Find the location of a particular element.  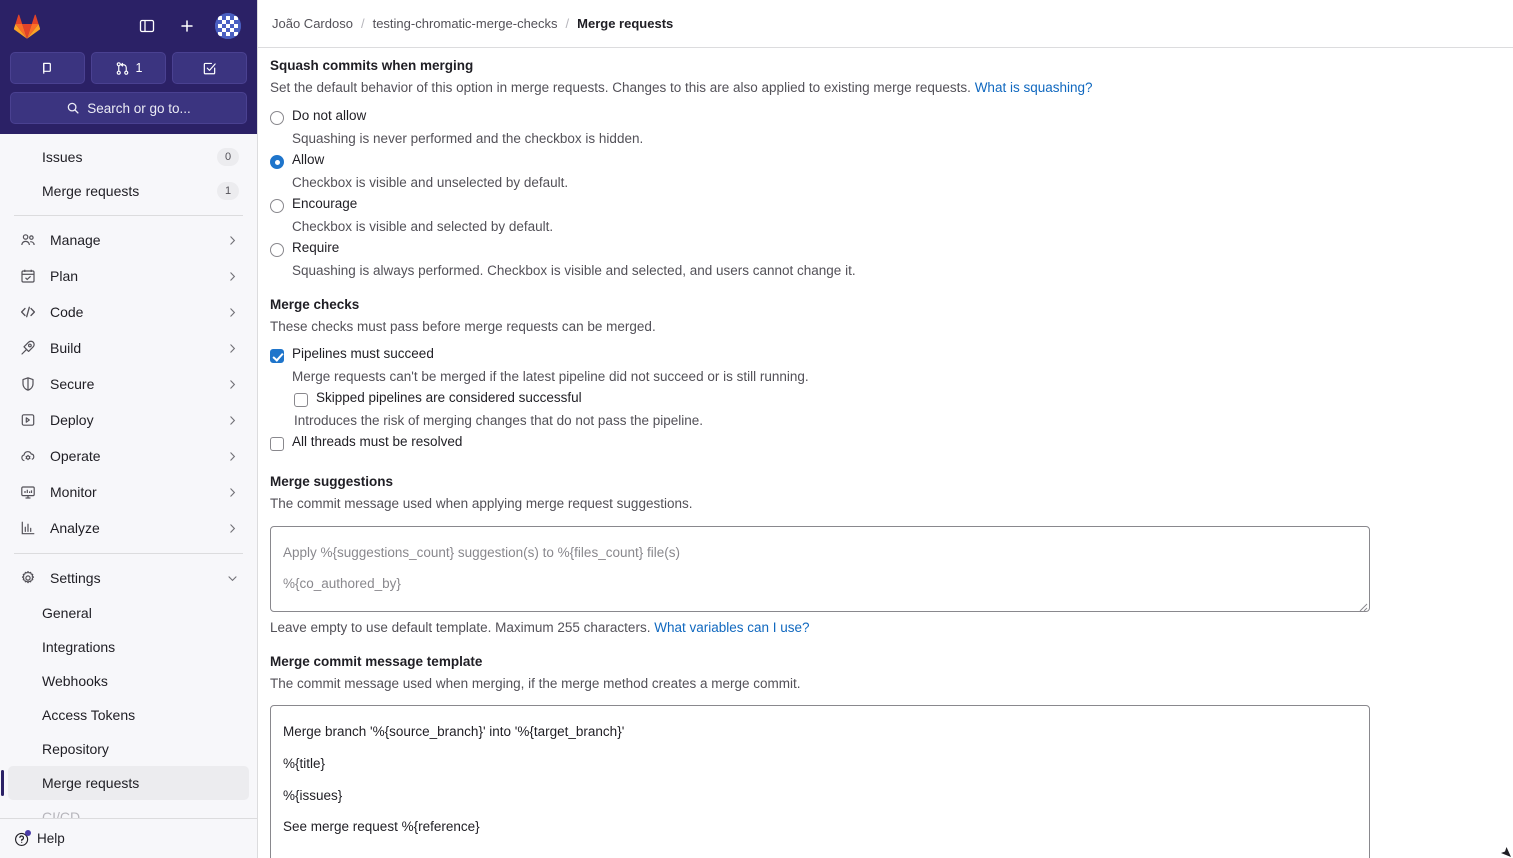

issues-button is located at coordinates (47, 68).